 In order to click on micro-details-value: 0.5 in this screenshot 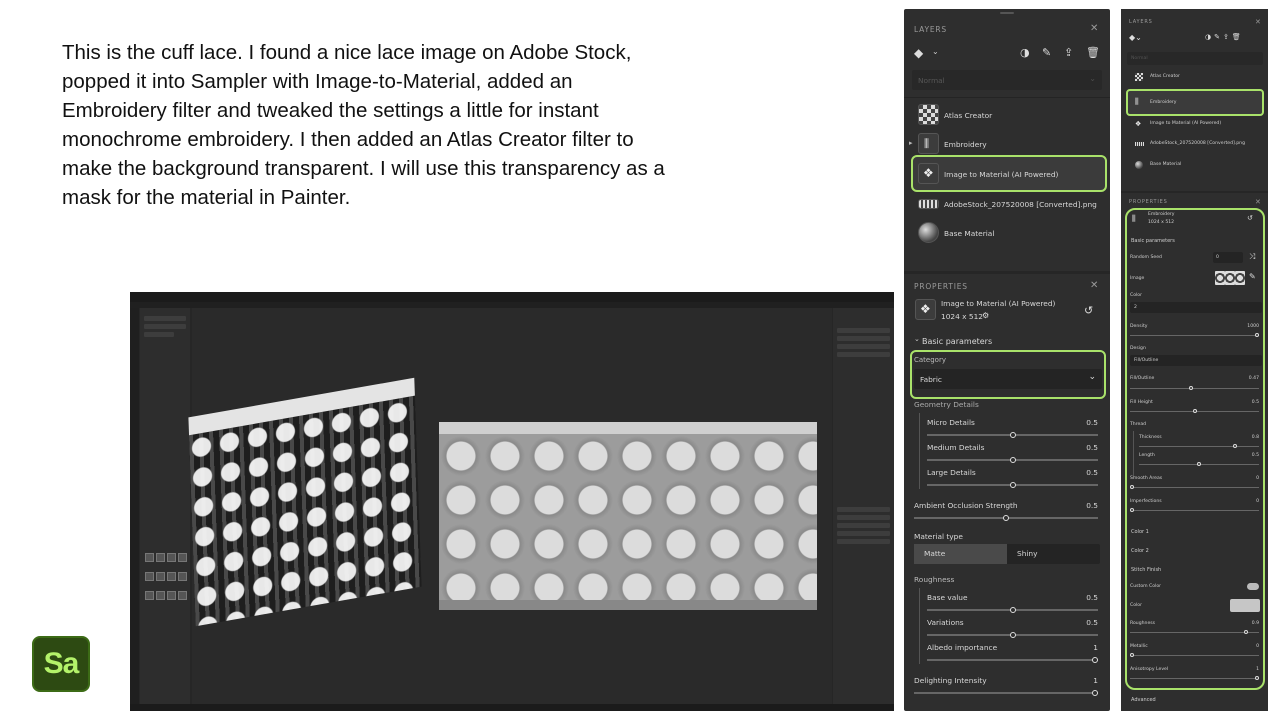, I will do `click(1092, 422)`.